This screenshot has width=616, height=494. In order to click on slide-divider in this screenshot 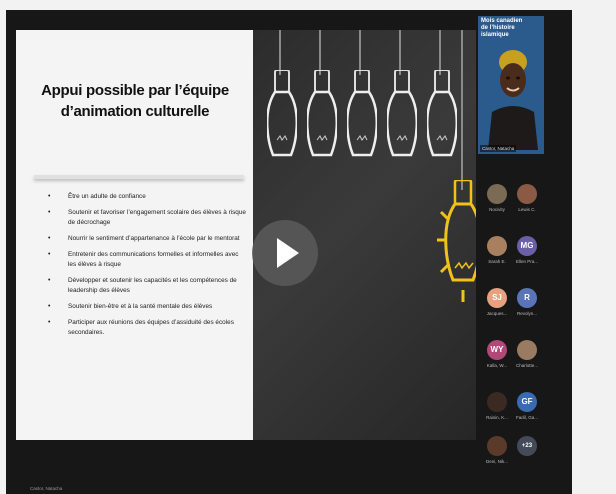, I will do `click(139, 177)`.